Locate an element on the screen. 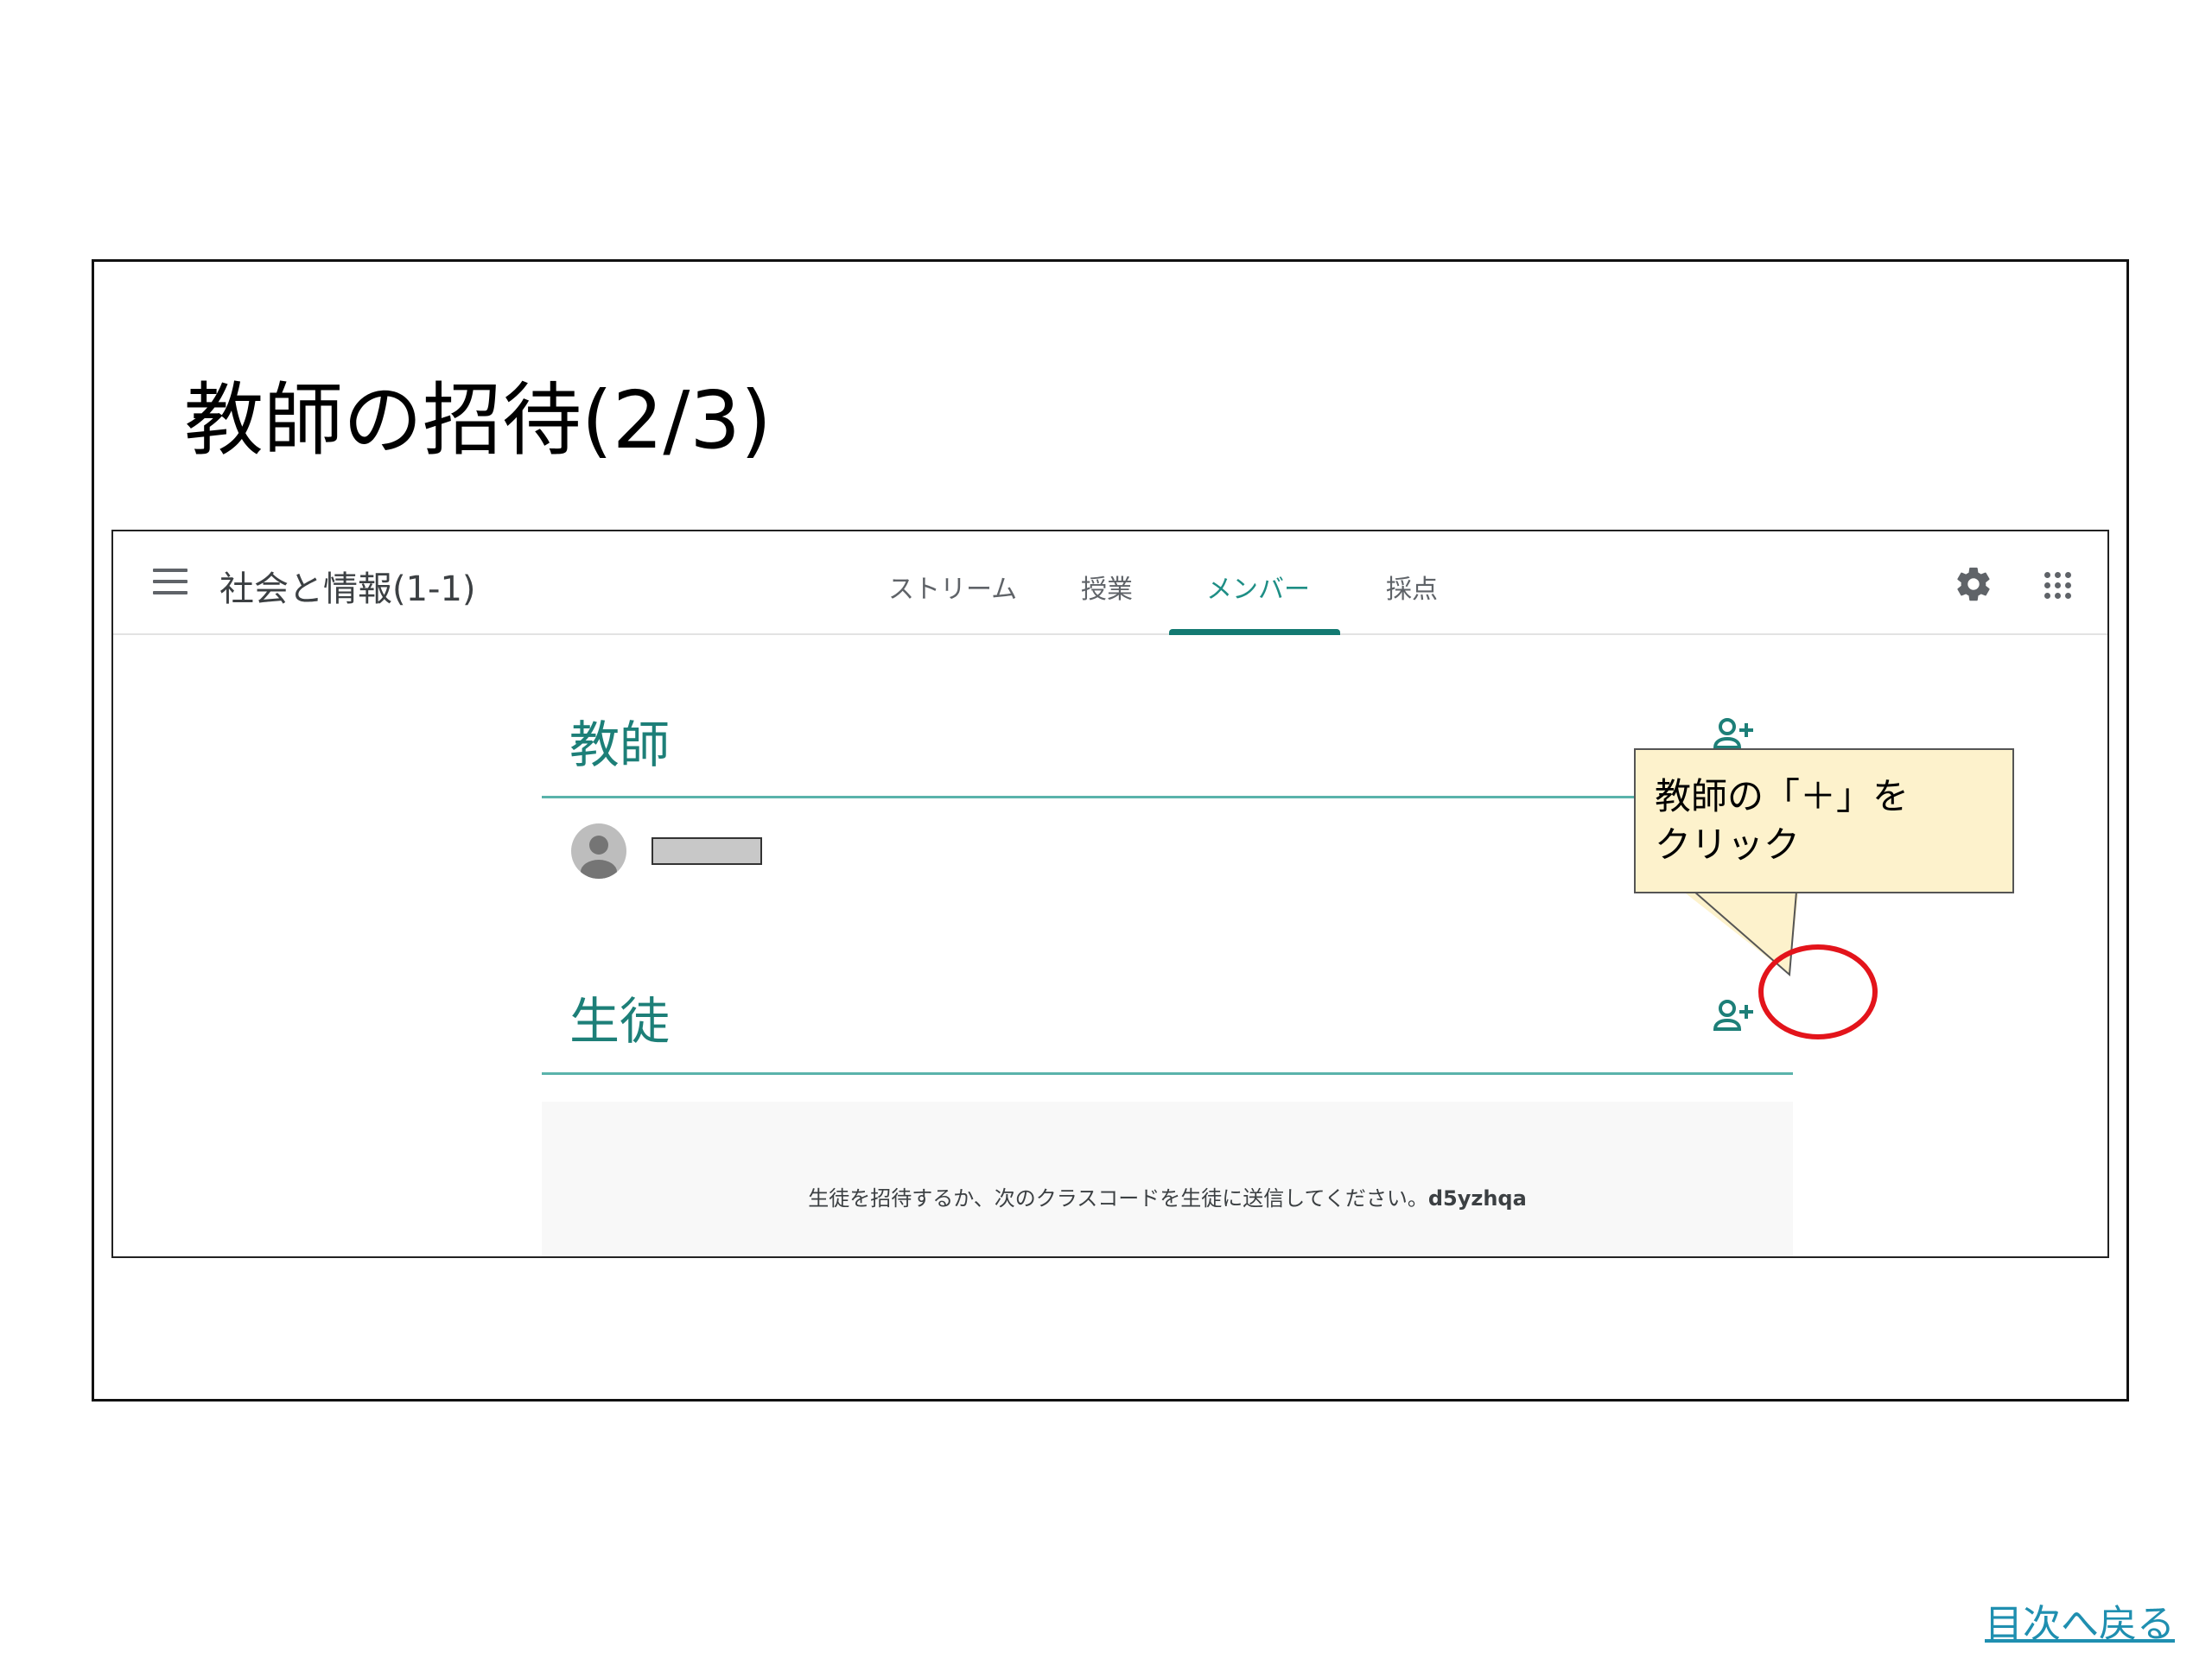 This screenshot has height=1659, width=2212. invite-teacher-button is located at coordinates (1734, 734).